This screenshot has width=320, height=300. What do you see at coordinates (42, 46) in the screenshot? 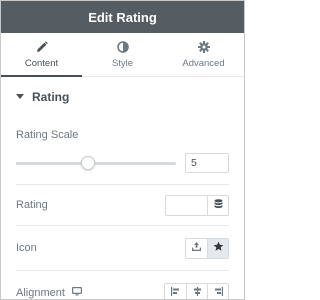
I see `pencil-icon` at bounding box center [42, 46].